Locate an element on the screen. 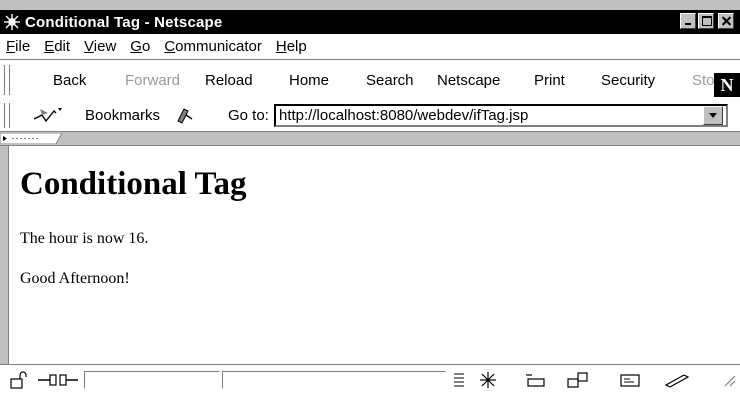  discussion-groups-icon is located at coordinates (578, 380).